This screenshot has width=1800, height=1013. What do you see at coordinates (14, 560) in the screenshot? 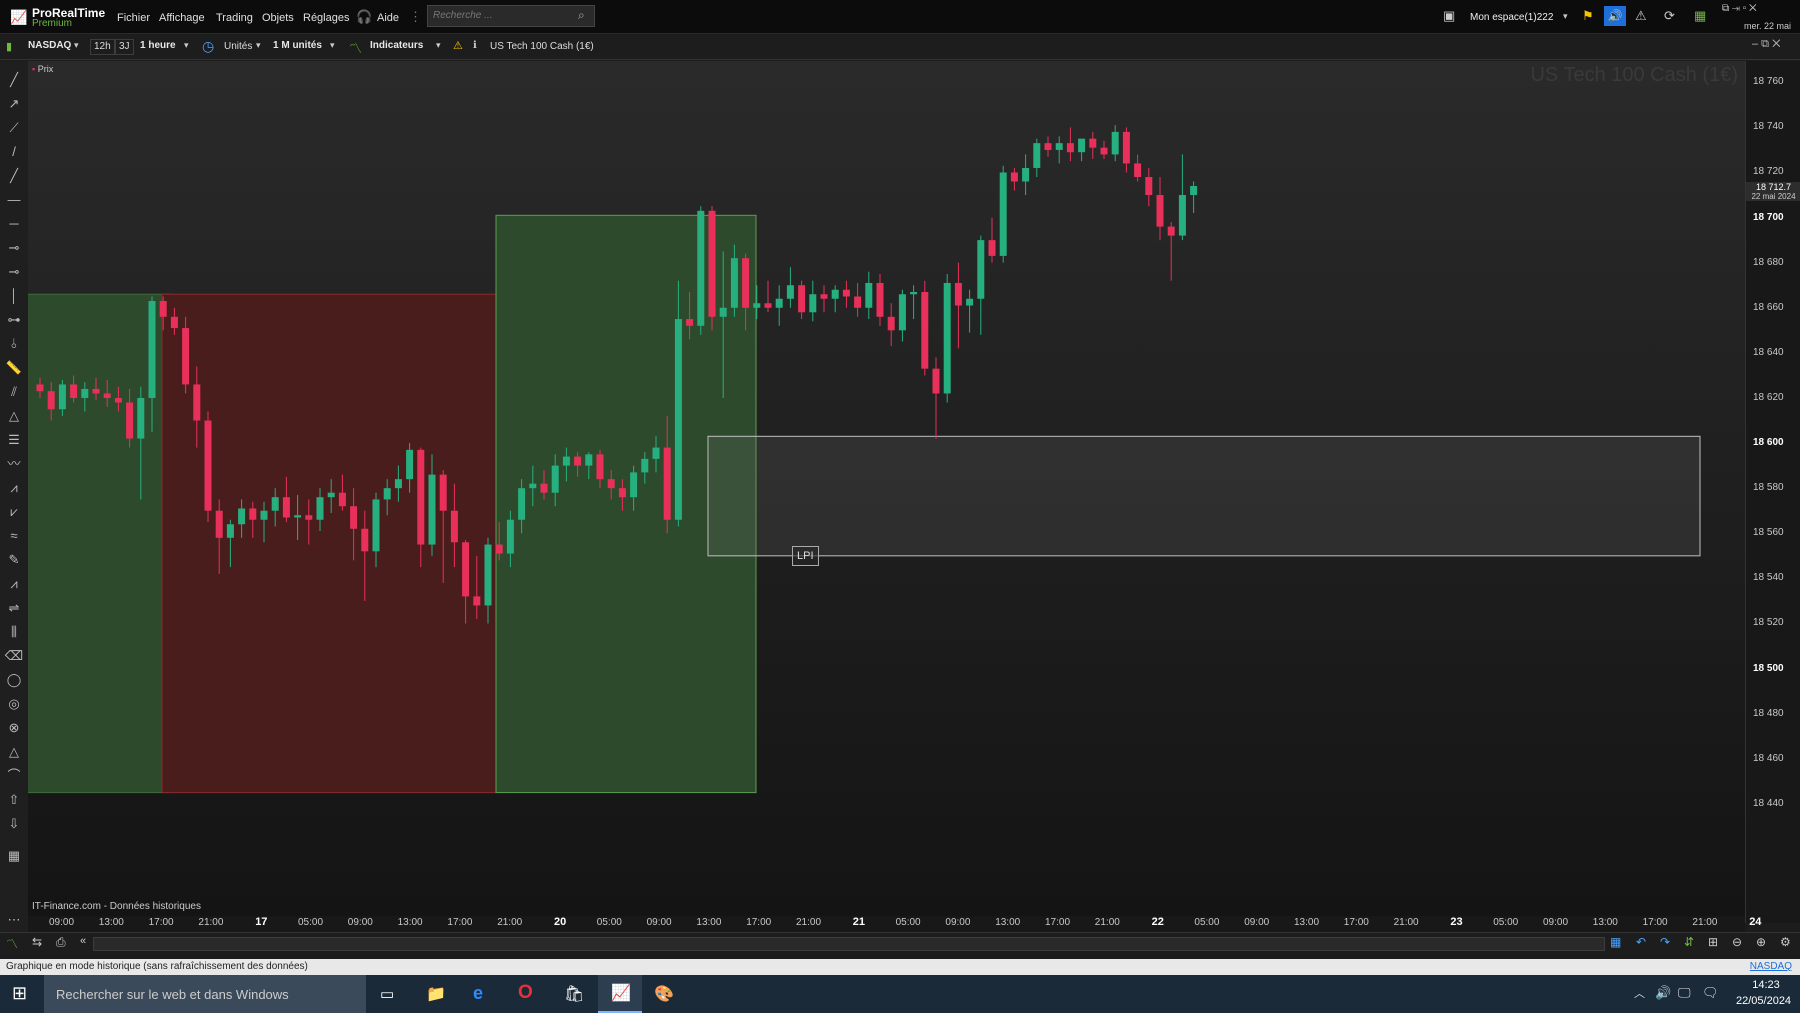
I see `pencil-icon: ✎` at bounding box center [14, 560].